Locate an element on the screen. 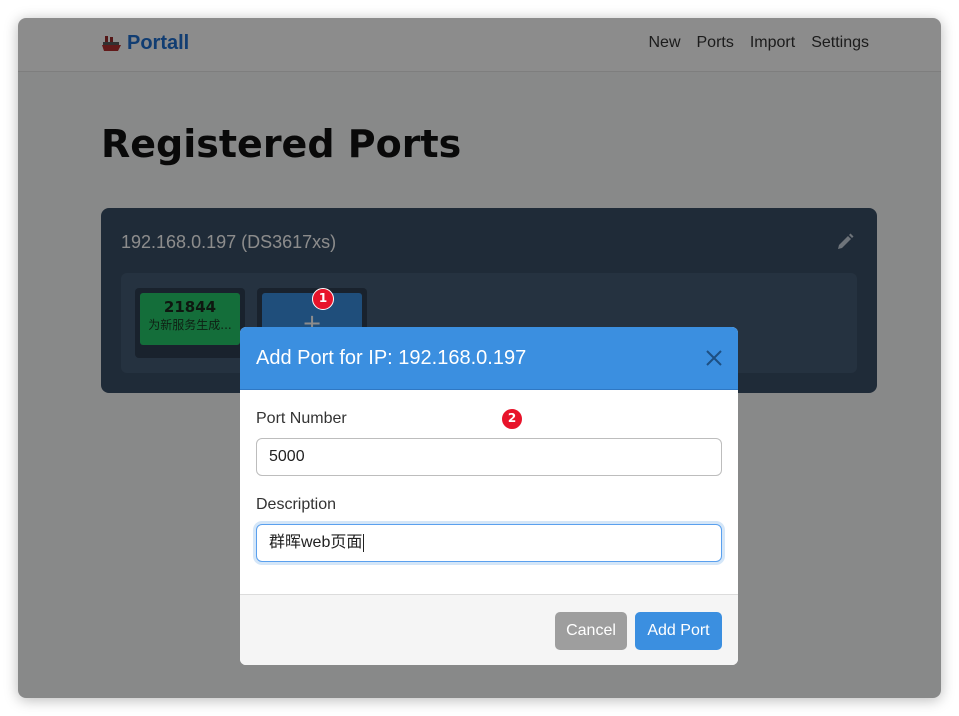 This screenshot has width=959, height=716. description-input-value: 群晖web页面 is located at coordinates (316, 542).